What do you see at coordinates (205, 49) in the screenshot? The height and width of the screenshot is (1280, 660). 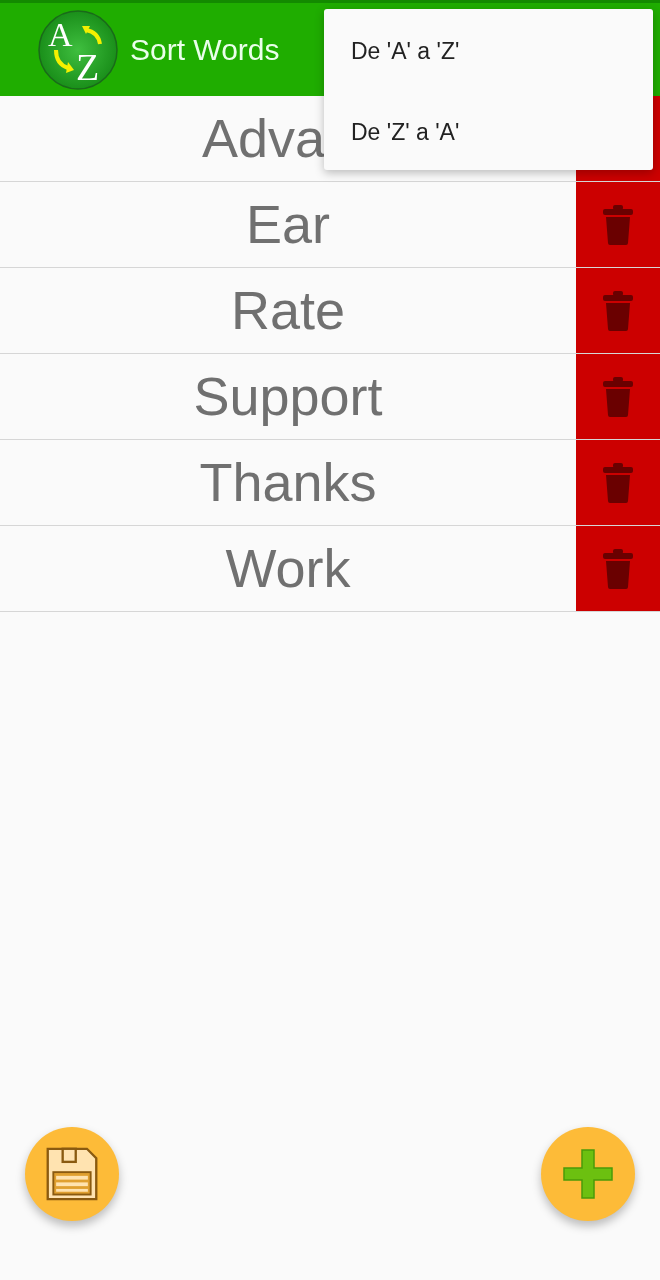 I see `app-title: Sort Words` at bounding box center [205, 49].